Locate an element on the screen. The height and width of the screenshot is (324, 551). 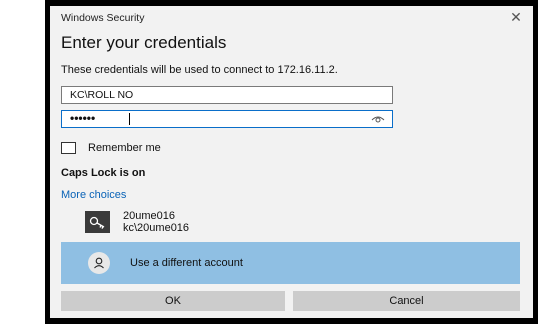
more-choices-link: More choices is located at coordinates (93, 195).